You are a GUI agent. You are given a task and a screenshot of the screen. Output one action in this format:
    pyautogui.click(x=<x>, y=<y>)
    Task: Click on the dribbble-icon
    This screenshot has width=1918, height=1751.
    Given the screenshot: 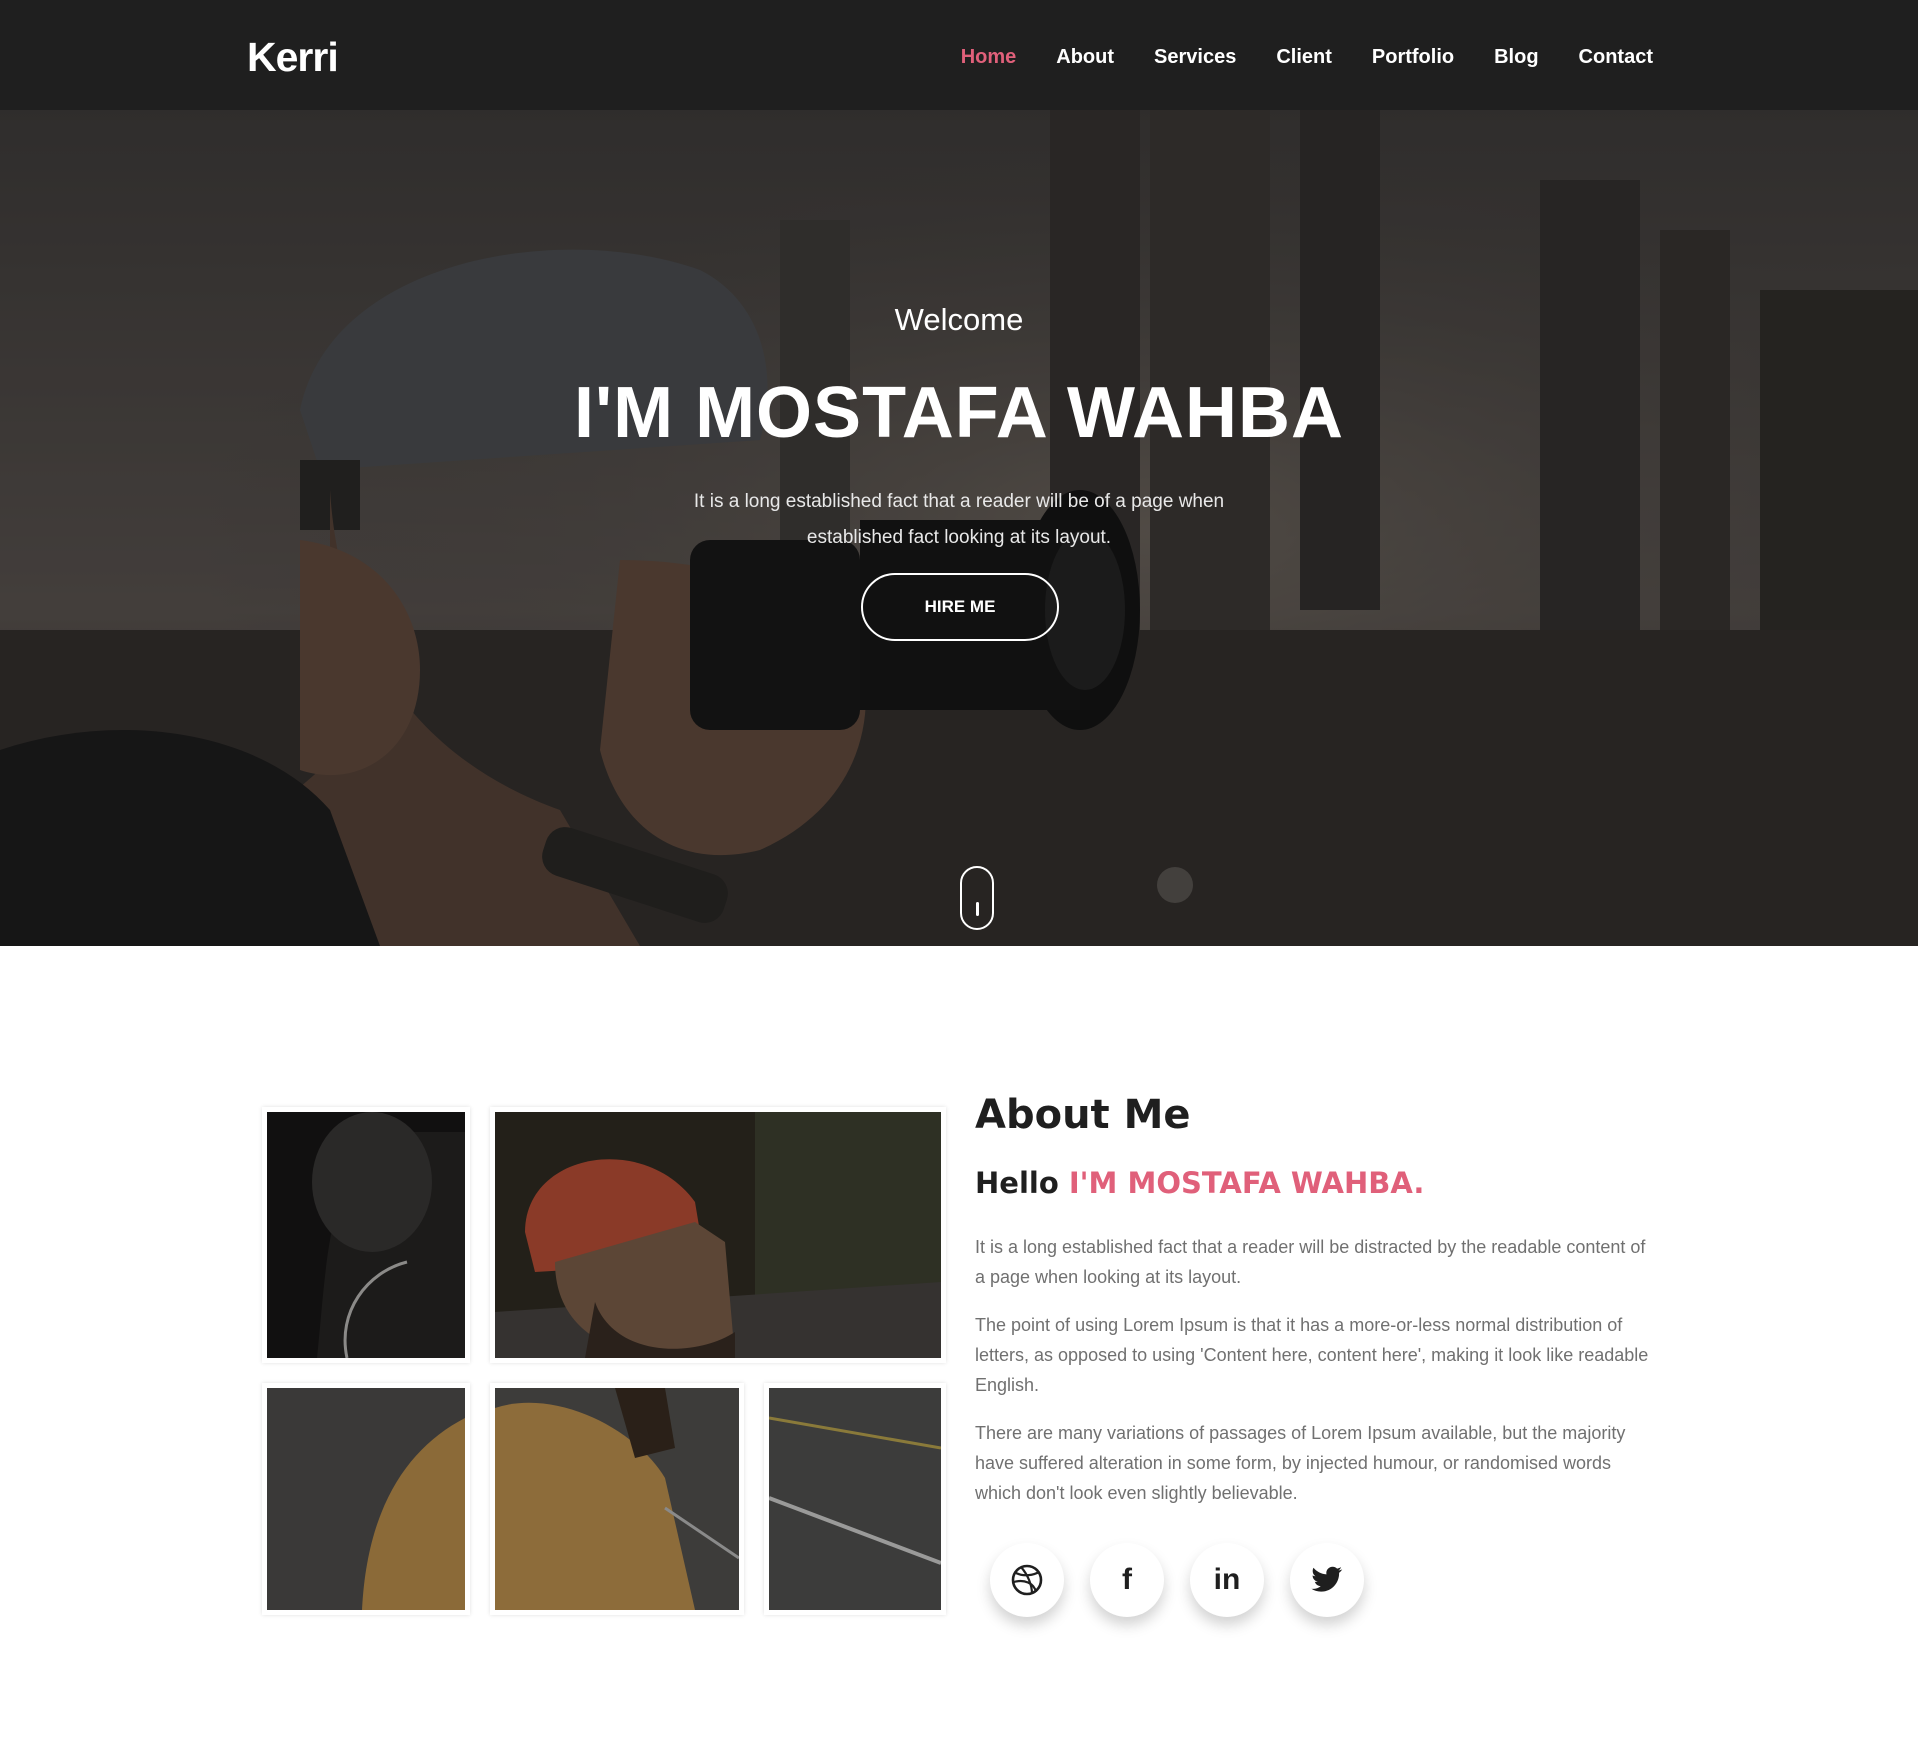 What is the action you would take?
    pyautogui.click(x=1027, y=1580)
    